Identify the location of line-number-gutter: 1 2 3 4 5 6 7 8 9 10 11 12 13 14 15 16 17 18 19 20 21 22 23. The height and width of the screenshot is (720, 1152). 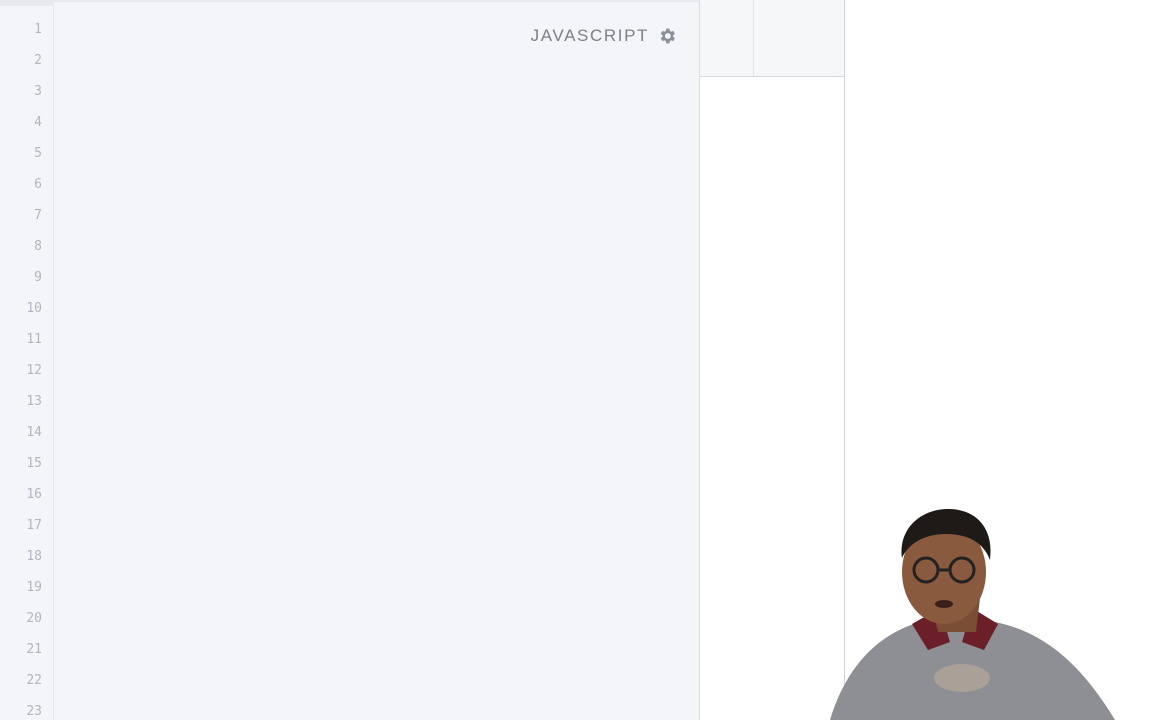
(27, 361).